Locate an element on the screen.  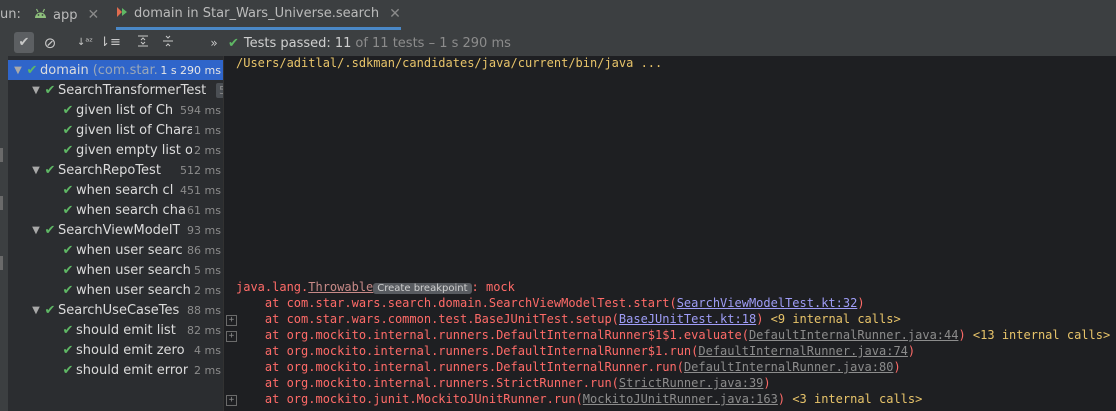
show-passed-toggle: ✔ is located at coordinates (24, 42).